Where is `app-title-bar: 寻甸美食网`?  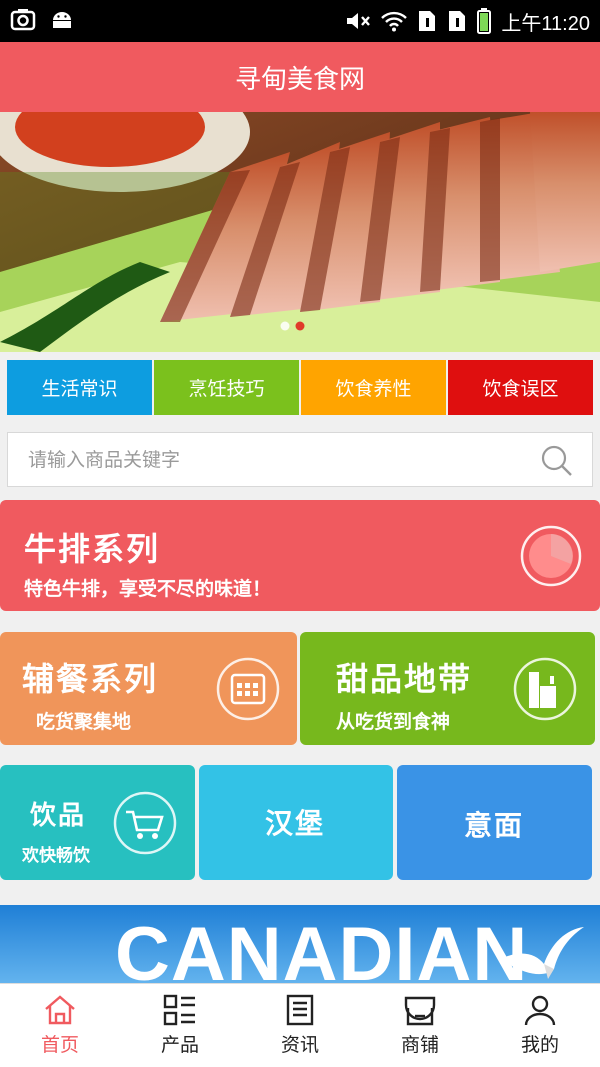
app-title-bar: 寻甸美食网 is located at coordinates (300, 77).